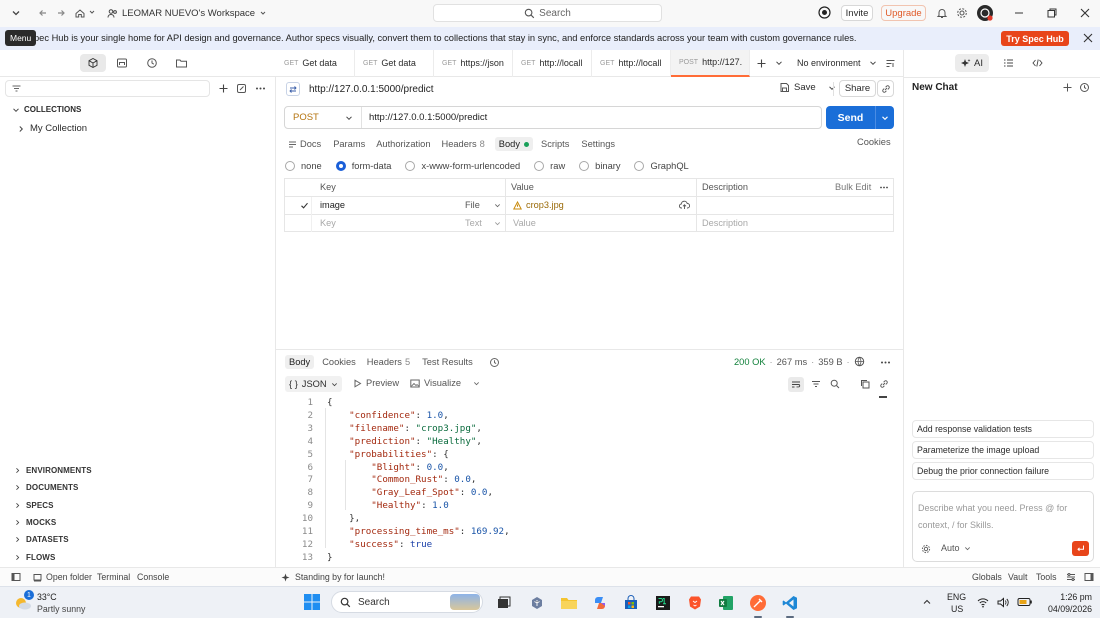 The width and height of the screenshot is (1100, 618). Describe the element at coordinates (790, 603) in the screenshot. I see `vscode-icon` at that location.